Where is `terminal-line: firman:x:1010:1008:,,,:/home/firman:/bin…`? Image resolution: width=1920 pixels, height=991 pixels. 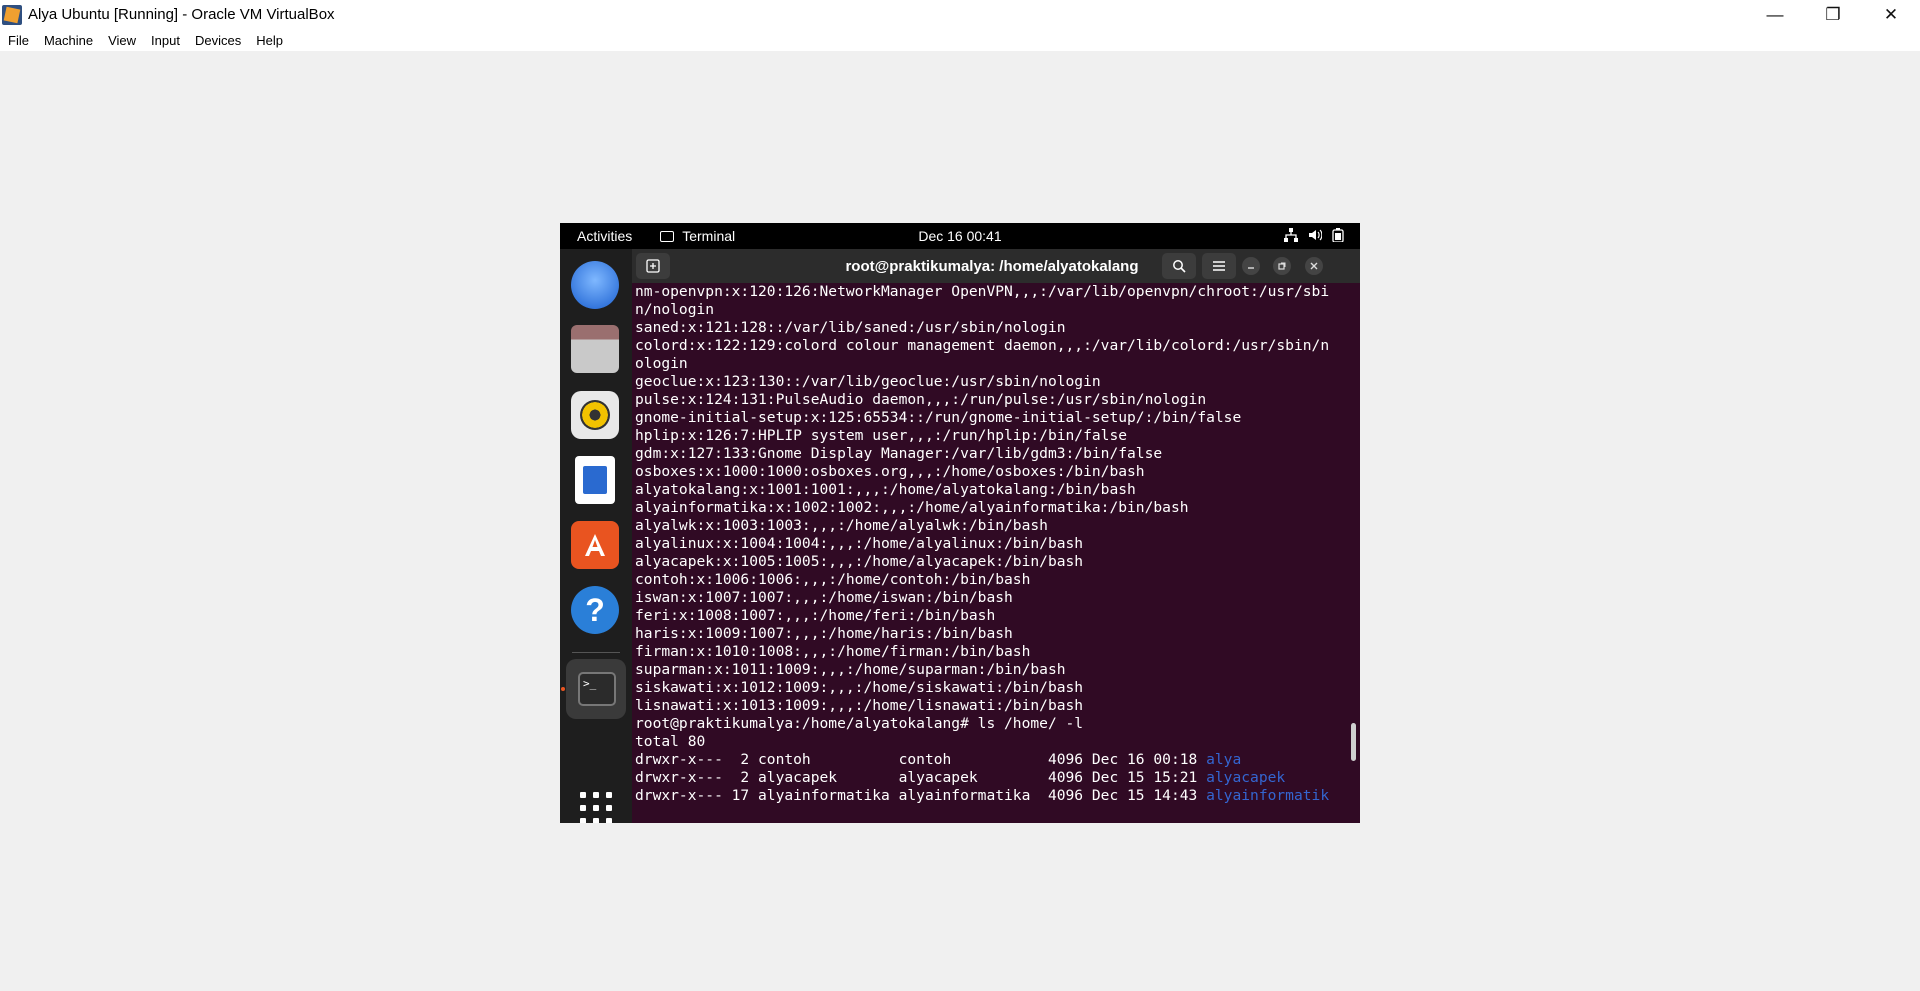 terminal-line: firman:x:1010:1008:,,,:/home/firman:/bin… is located at coordinates (833, 651).